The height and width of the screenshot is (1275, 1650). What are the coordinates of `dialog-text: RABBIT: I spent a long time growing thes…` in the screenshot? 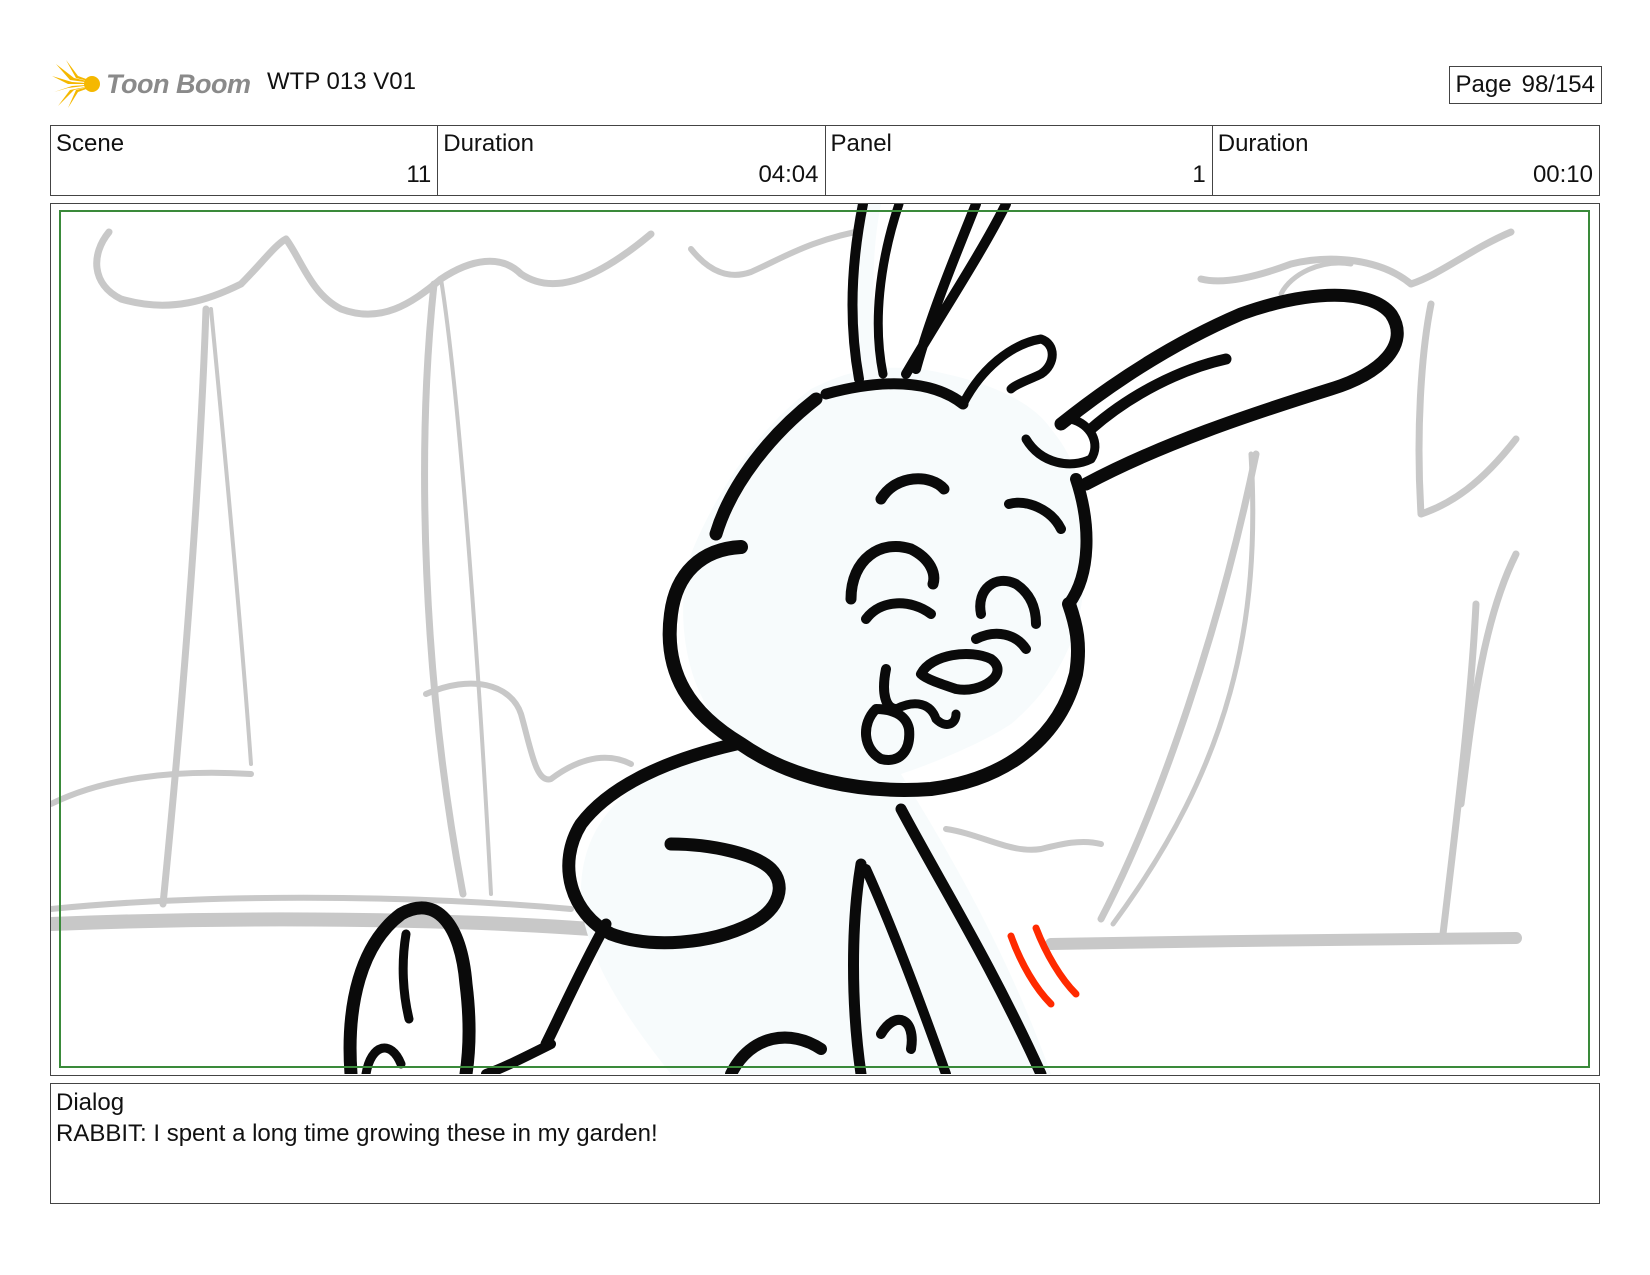 It's located at (357, 1133).